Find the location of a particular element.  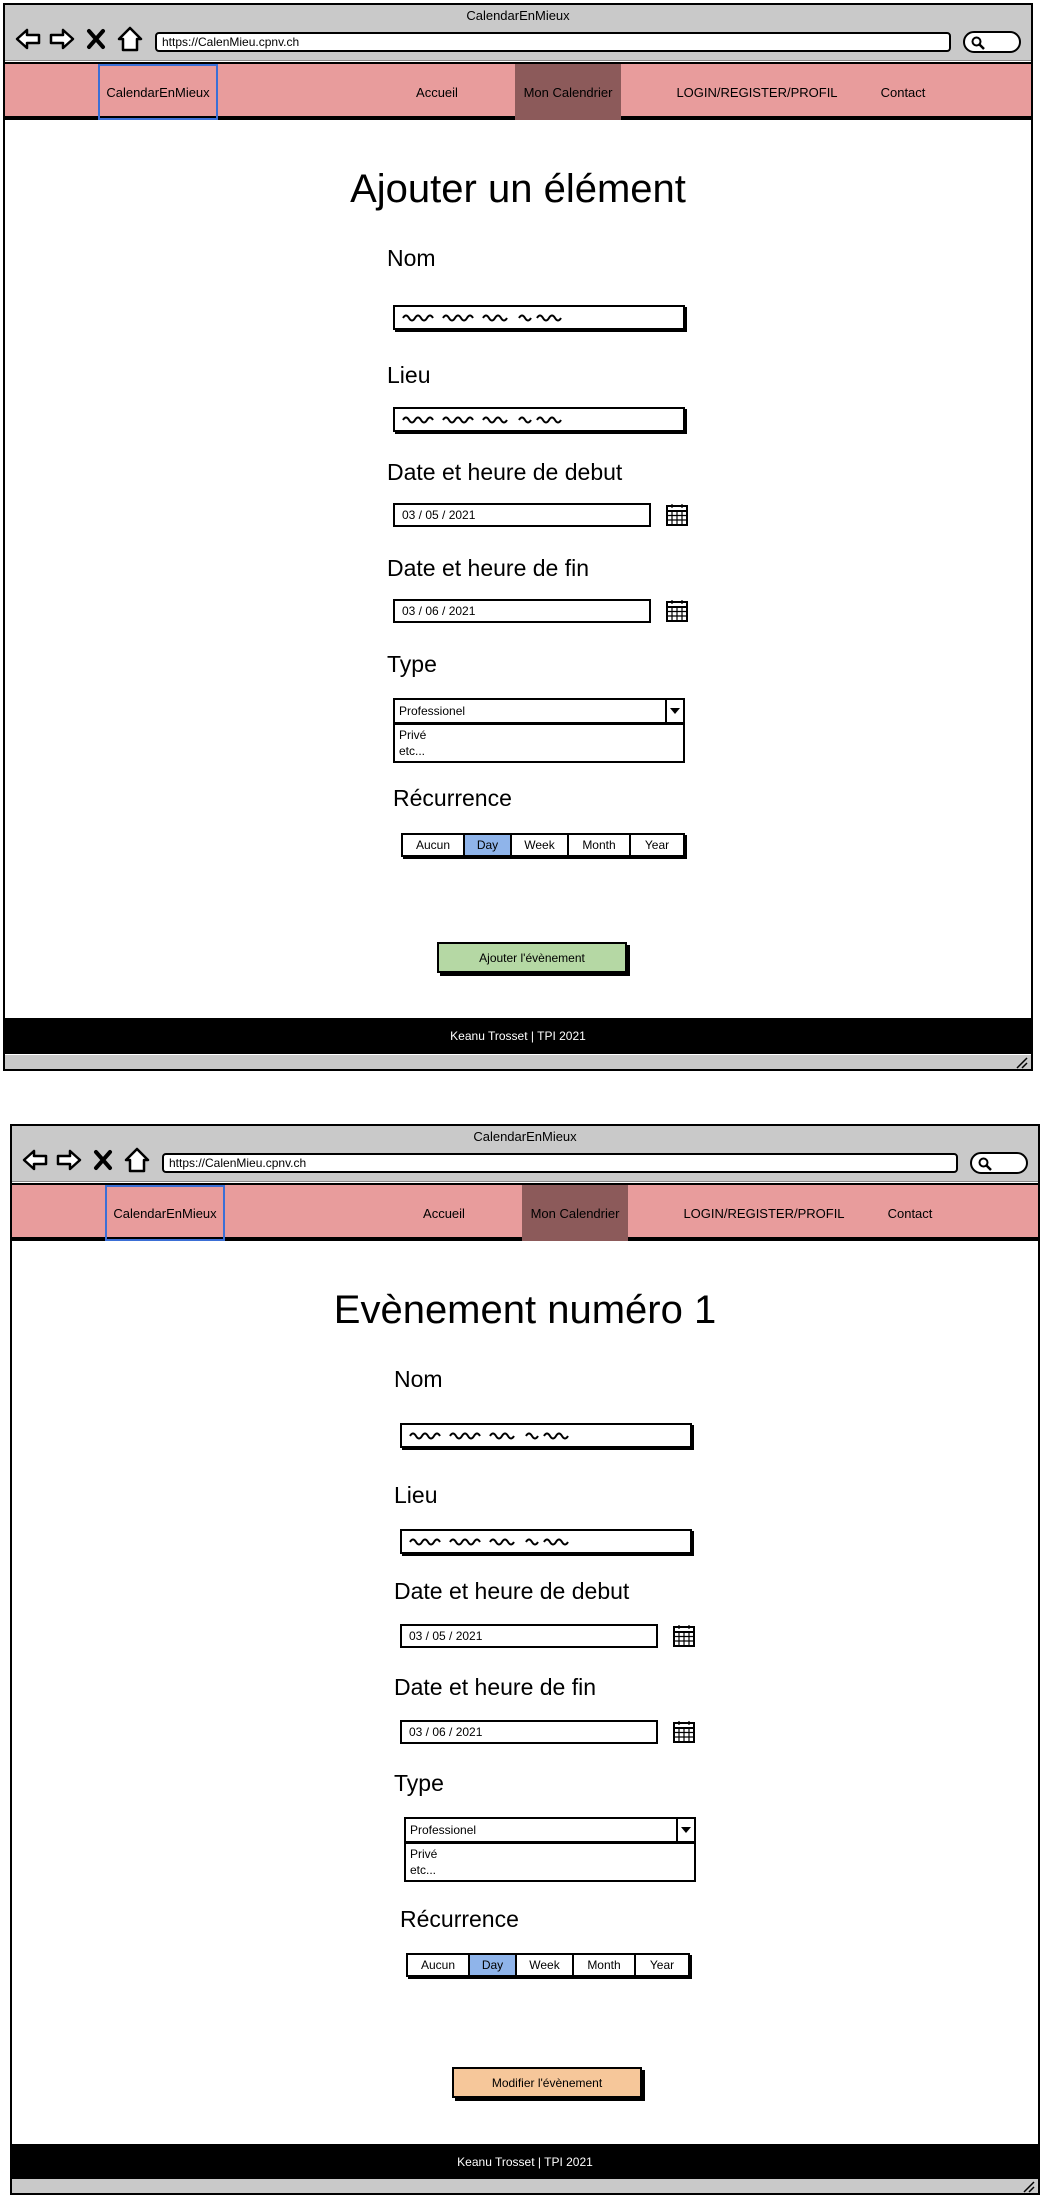

page-title: Ajouter un élément is located at coordinates (518, 189).